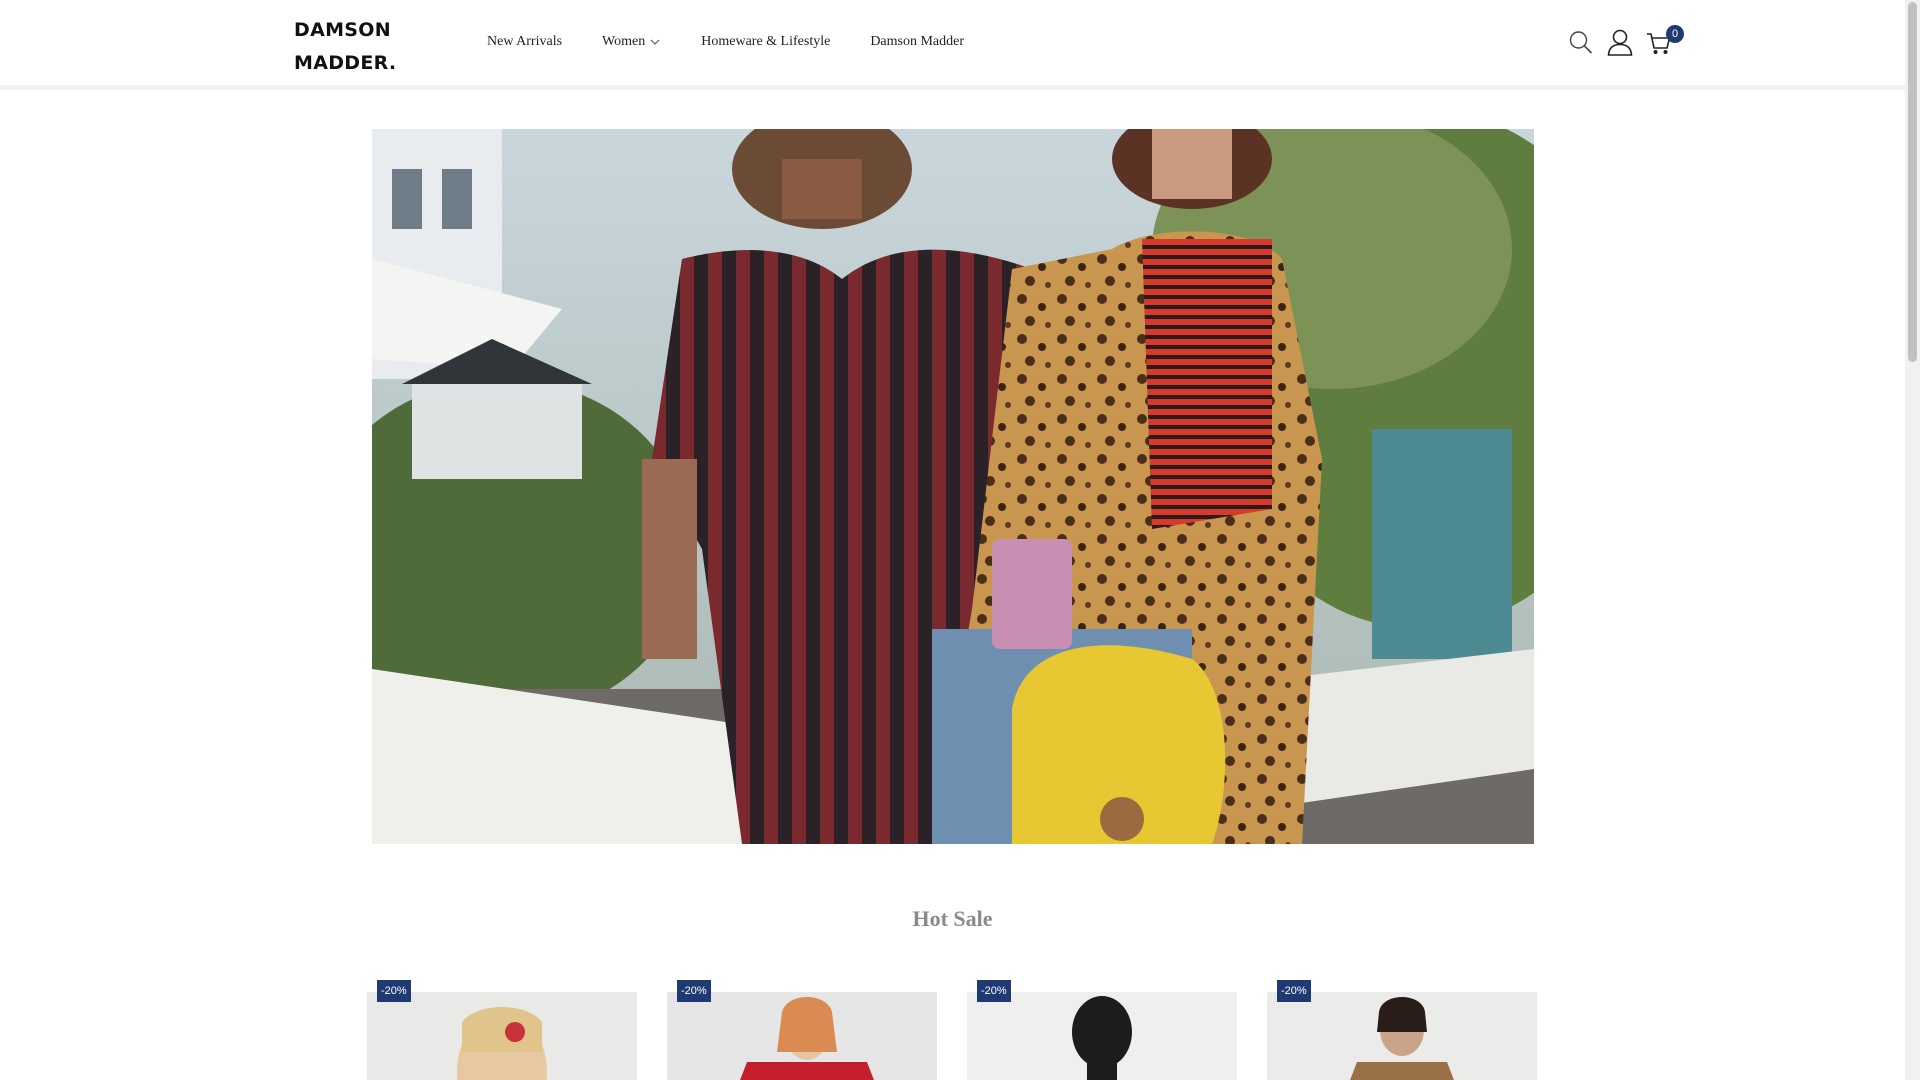  What do you see at coordinates (342, 30) in the screenshot?
I see `logo-line-1: DAMSON` at bounding box center [342, 30].